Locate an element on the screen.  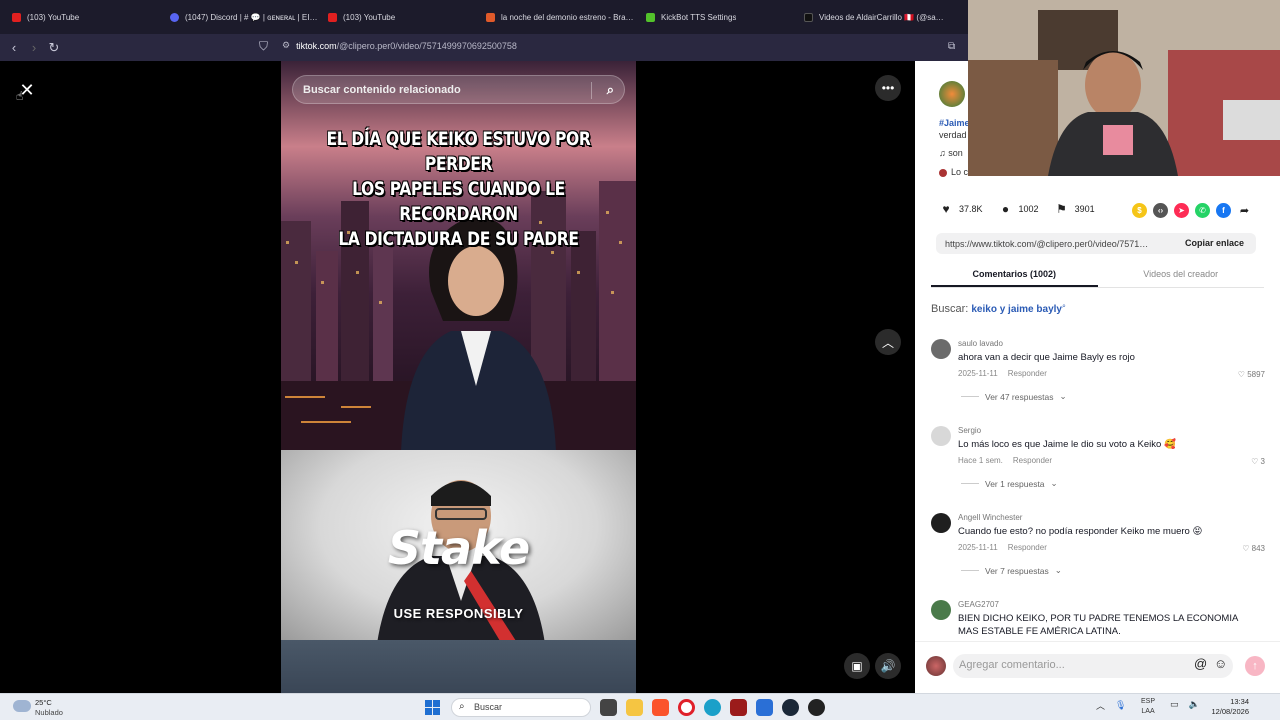
opera-icon is located at coordinates (686, 707).